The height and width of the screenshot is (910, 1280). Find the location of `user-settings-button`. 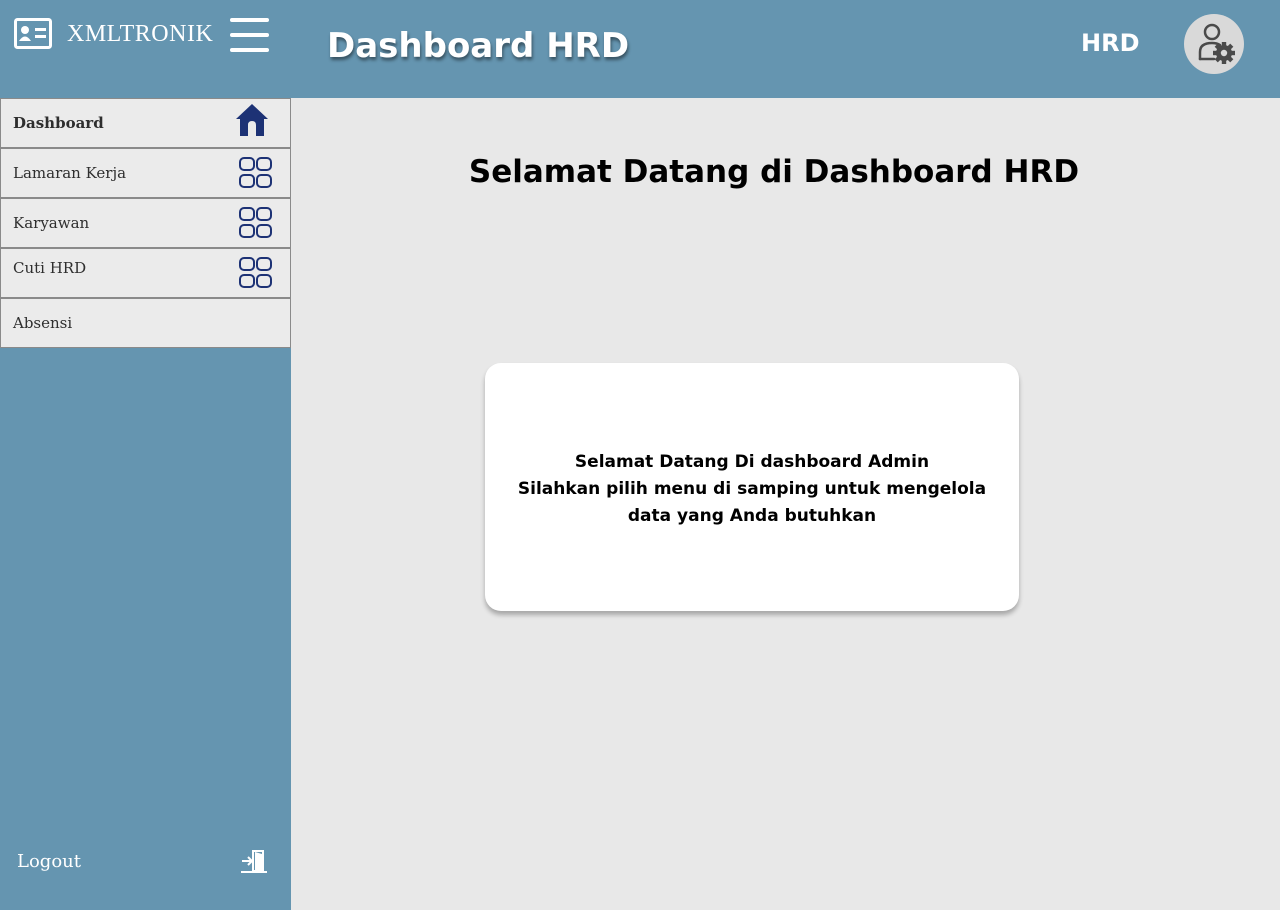

user-settings-button is located at coordinates (1214, 44).